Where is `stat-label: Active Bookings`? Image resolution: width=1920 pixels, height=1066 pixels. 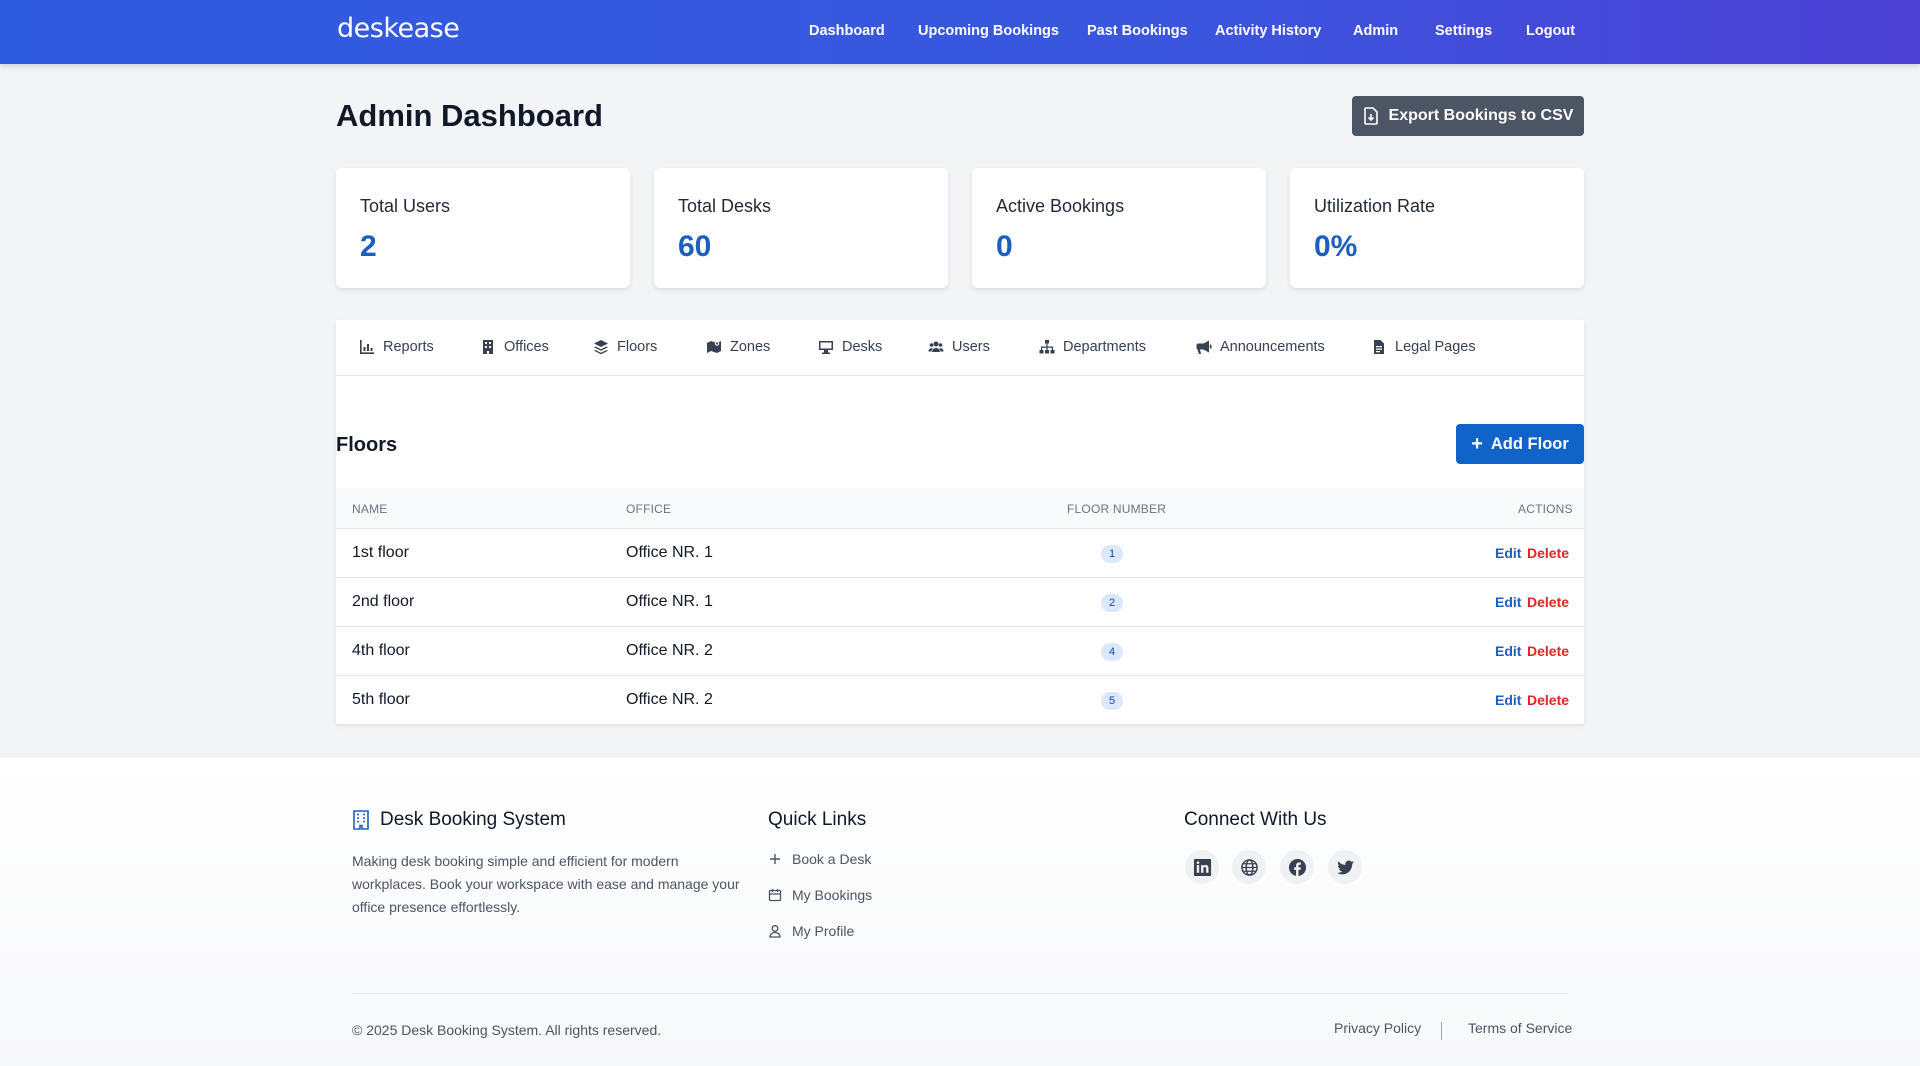
stat-label: Active Bookings is located at coordinates (1060, 206).